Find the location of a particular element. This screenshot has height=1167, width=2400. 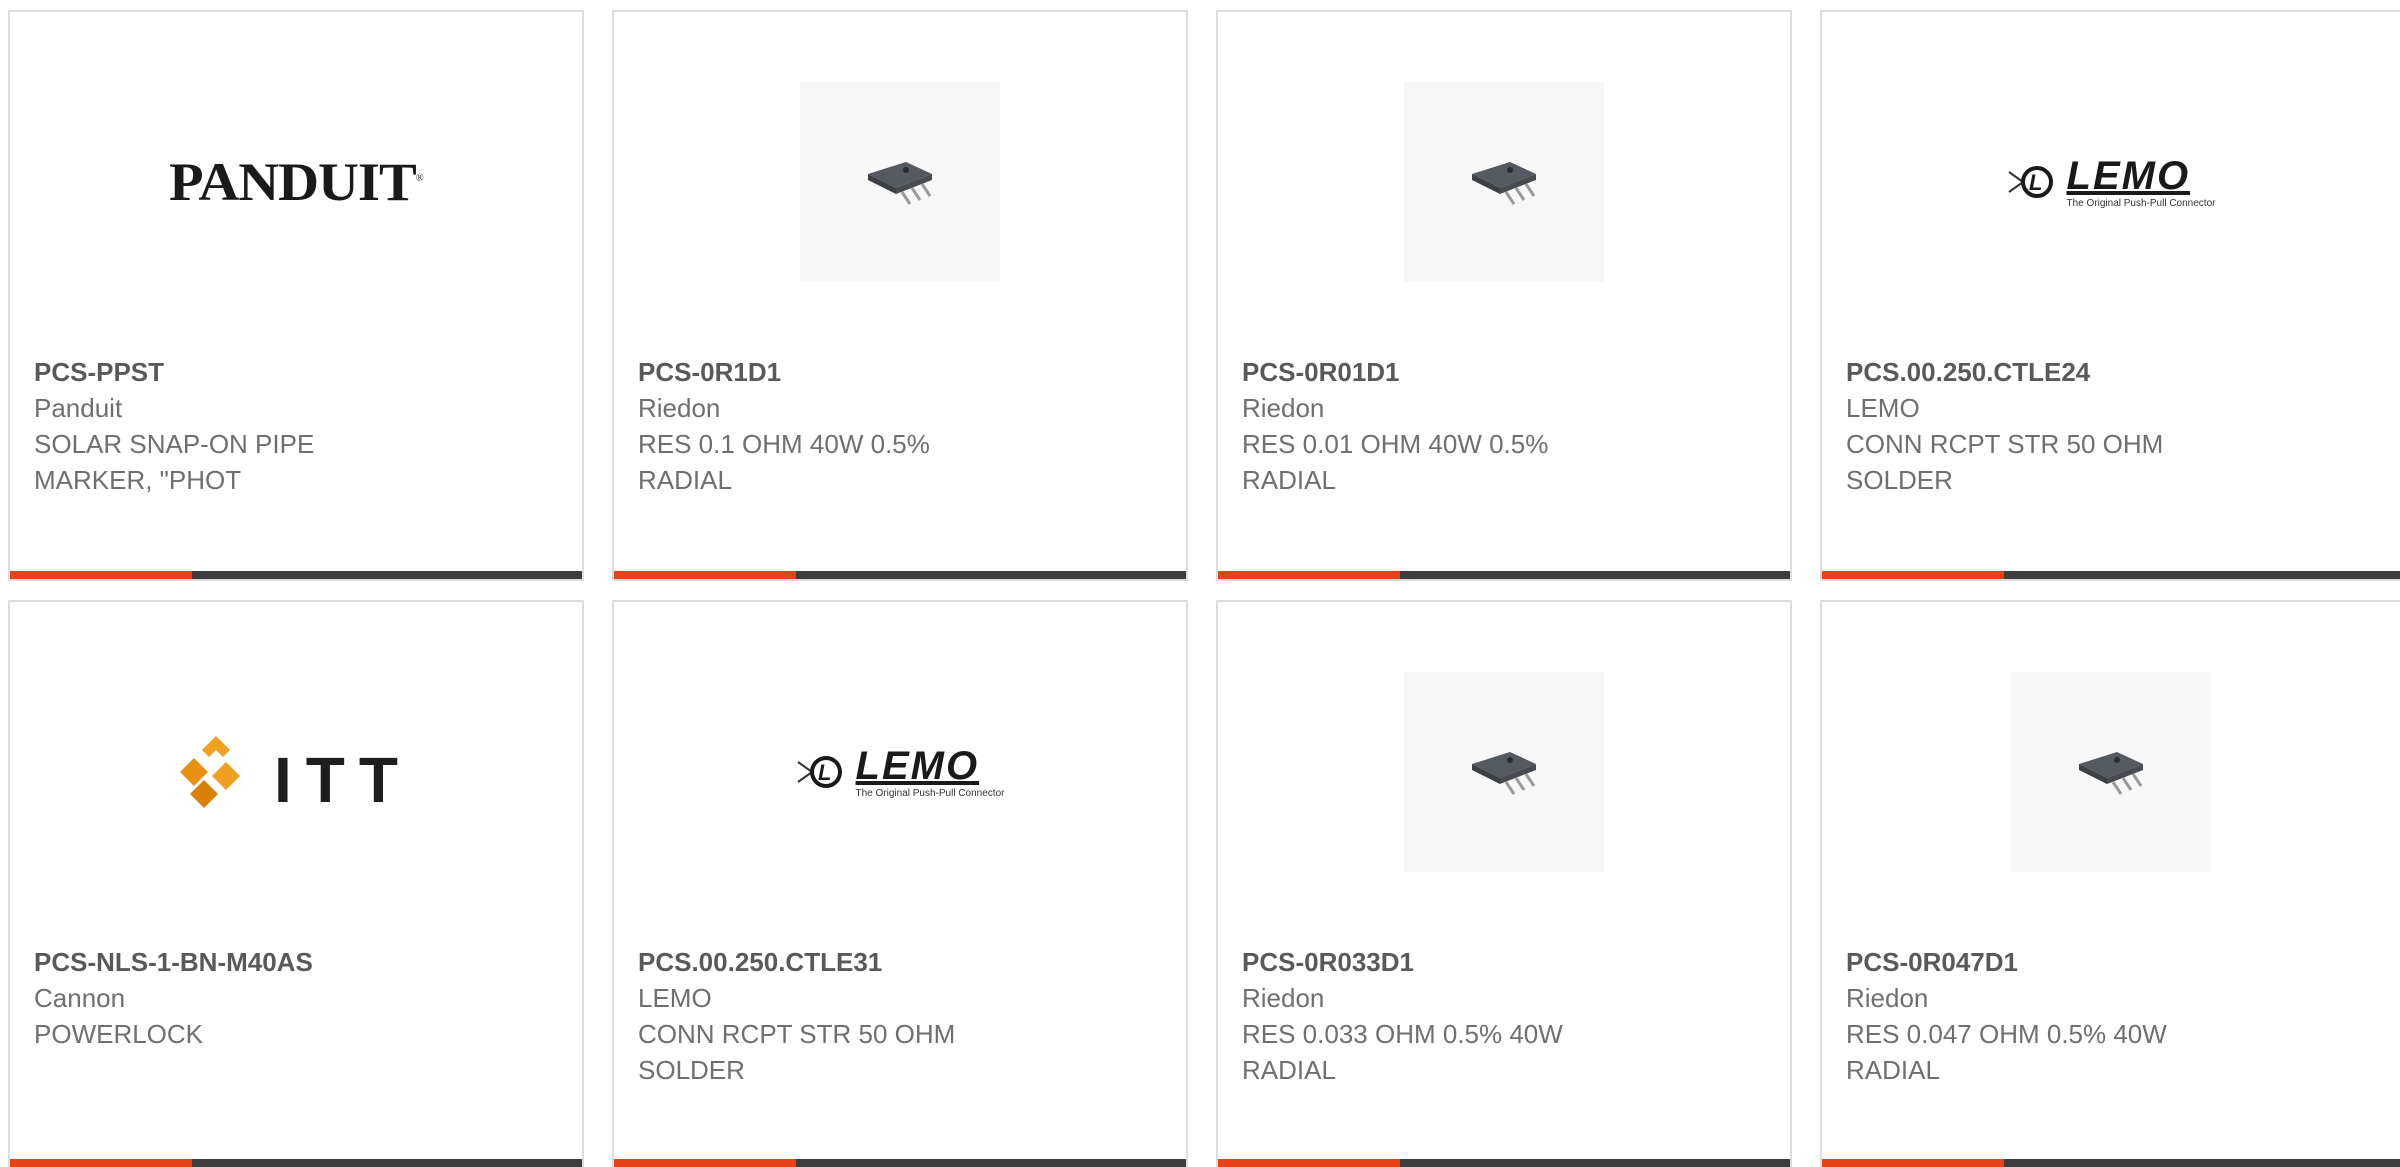

part-number: PCS-0R047D1 is located at coordinates (2111, 962).